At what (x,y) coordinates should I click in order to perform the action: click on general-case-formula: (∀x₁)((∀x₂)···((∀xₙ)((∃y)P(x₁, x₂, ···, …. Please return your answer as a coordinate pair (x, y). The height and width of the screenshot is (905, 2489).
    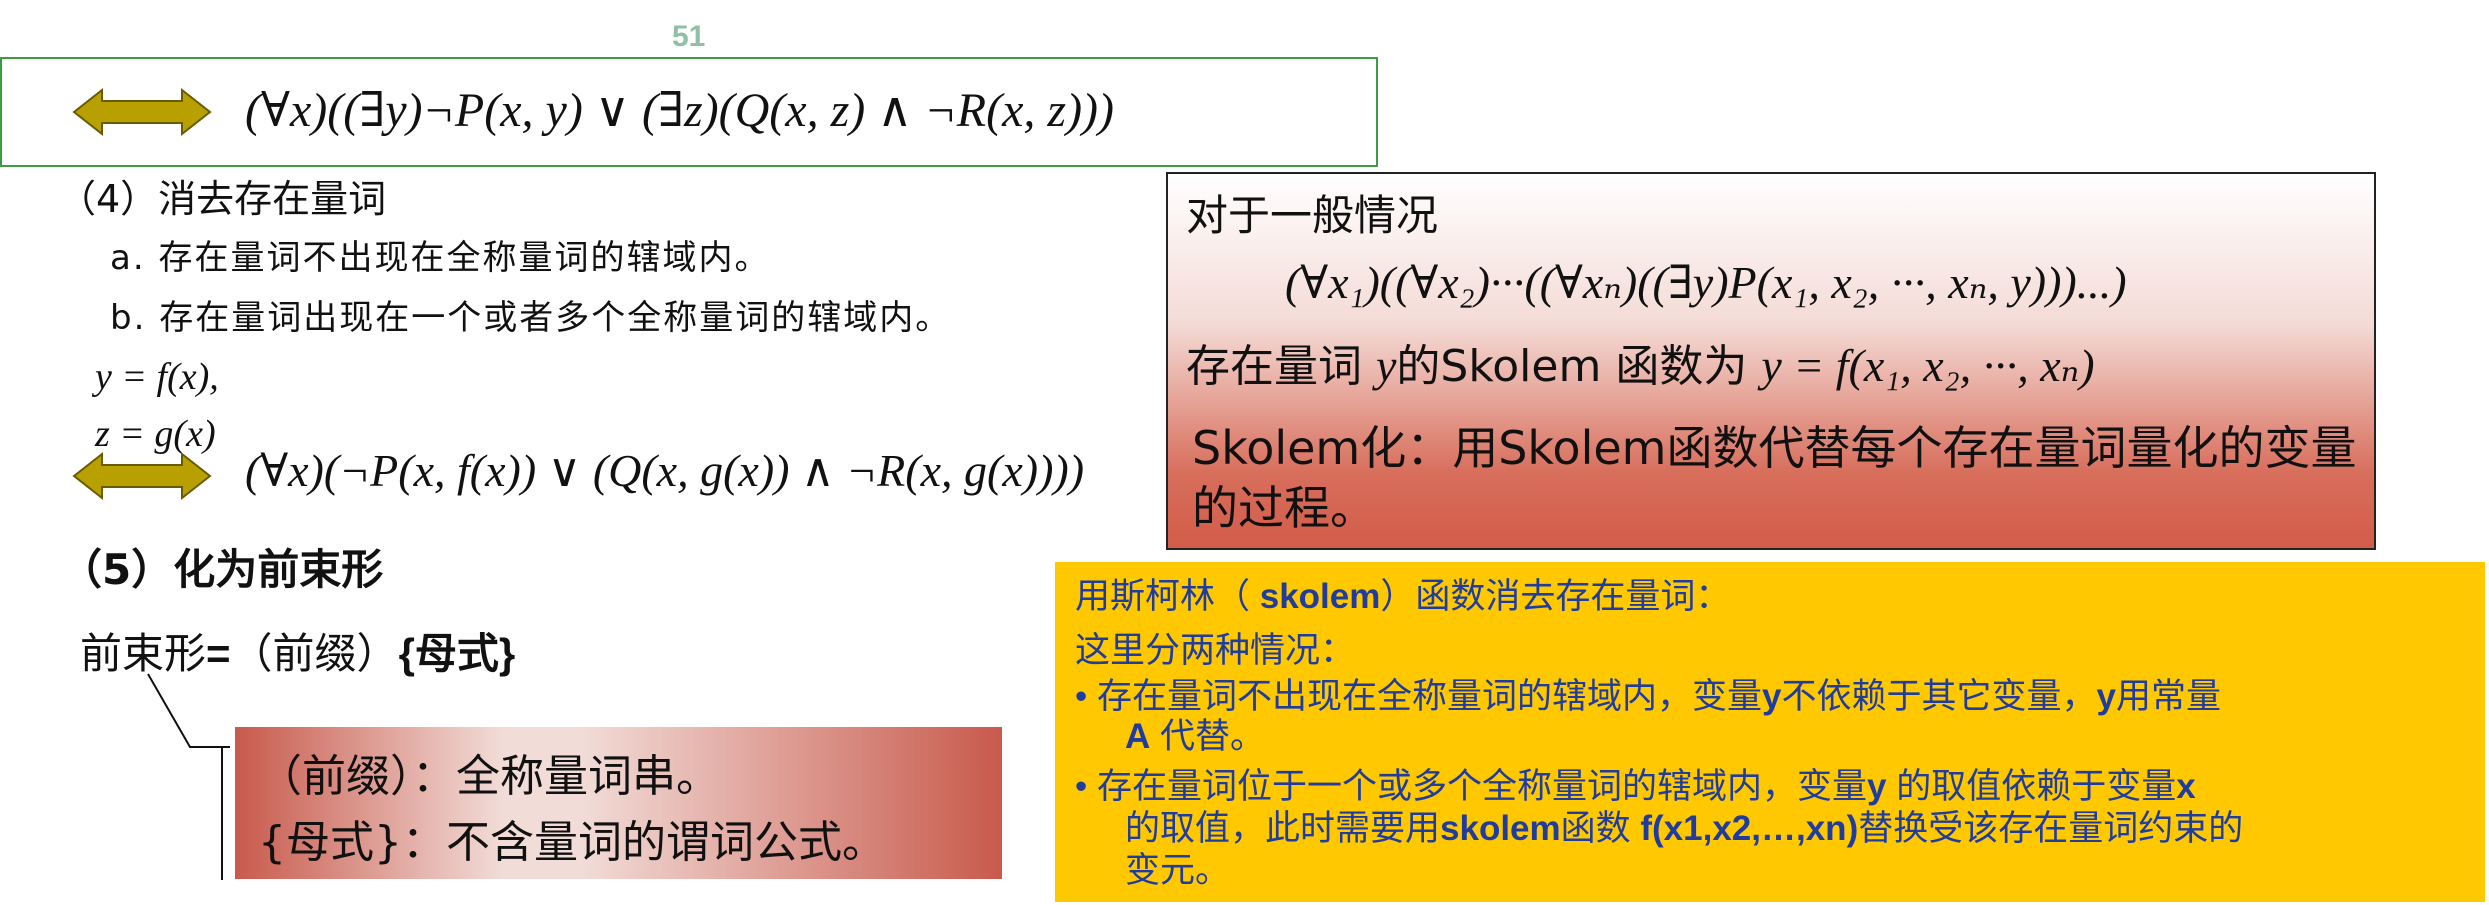
    Looking at the image, I should click on (1706, 282).